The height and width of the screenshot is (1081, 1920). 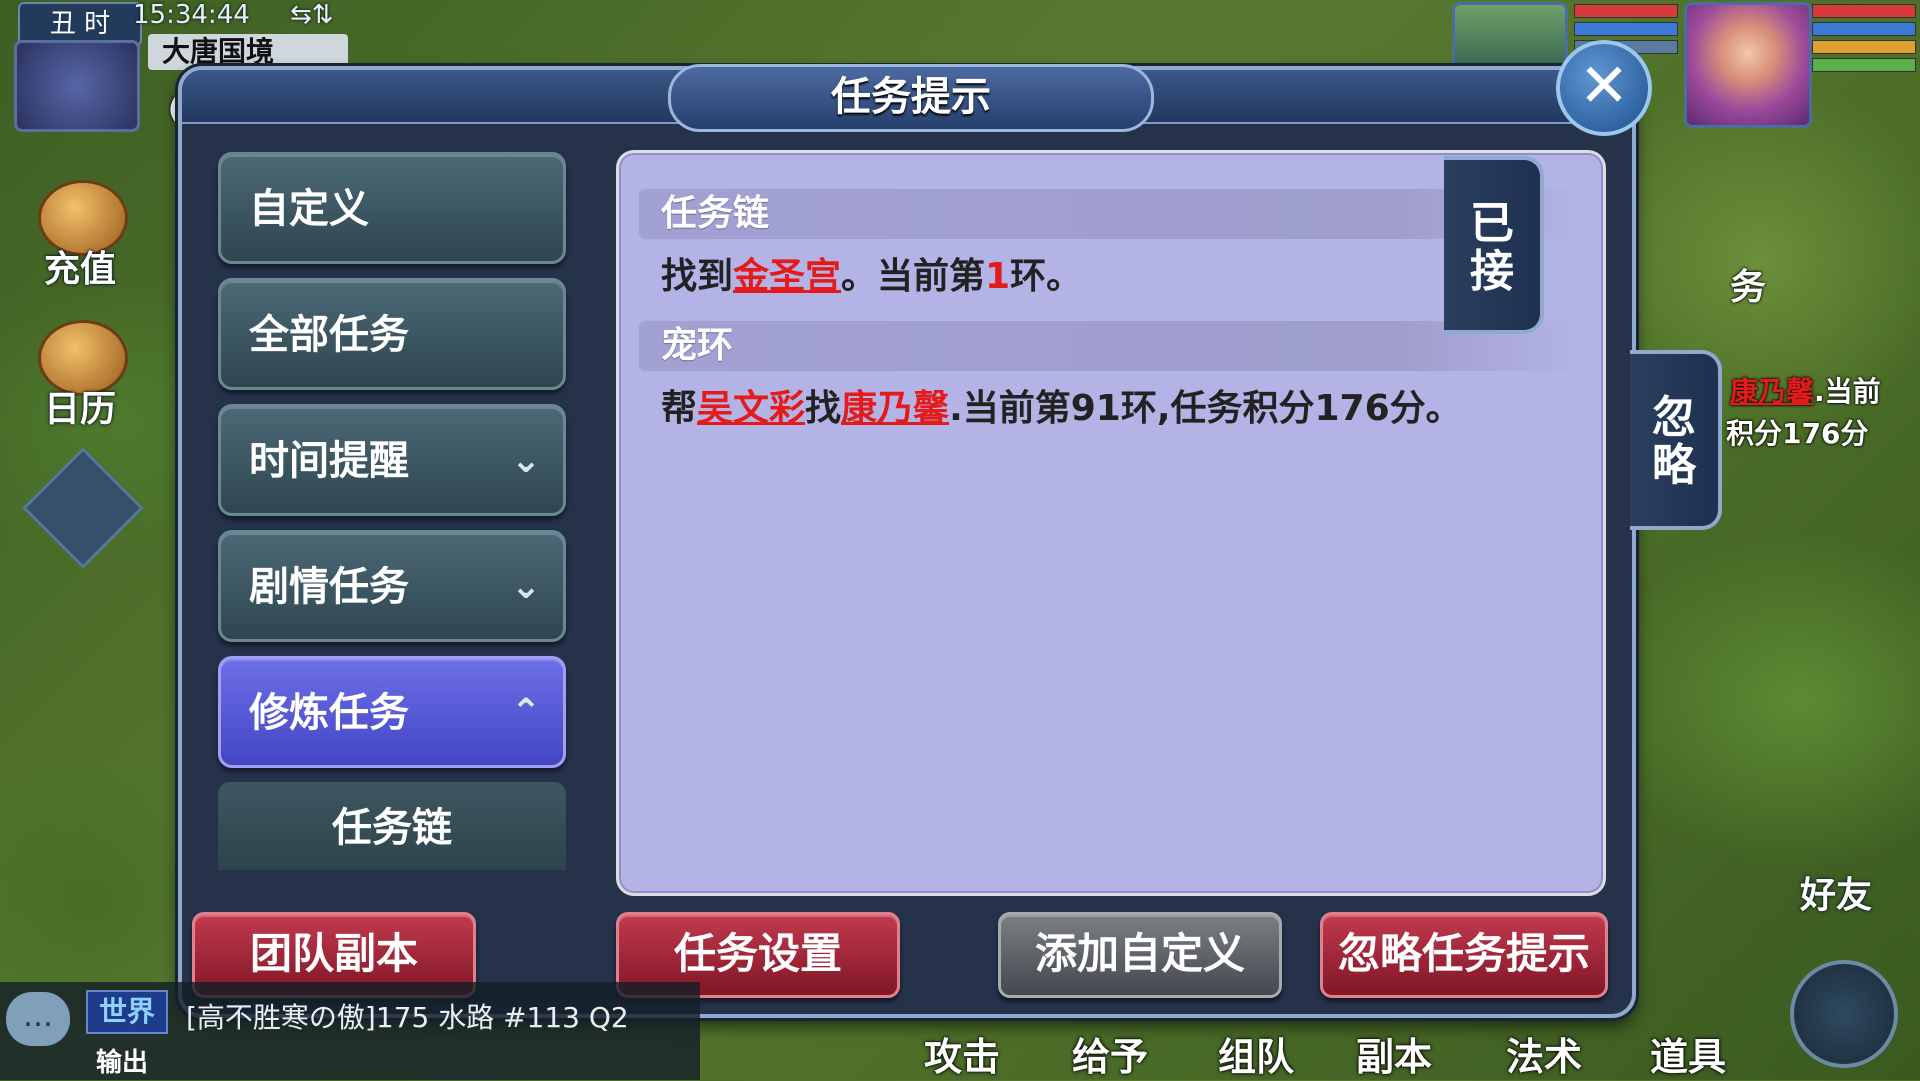 What do you see at coordinates (77, 86) in the screenshot?
I see `minimap-icon` at bounding box center [77, 86].